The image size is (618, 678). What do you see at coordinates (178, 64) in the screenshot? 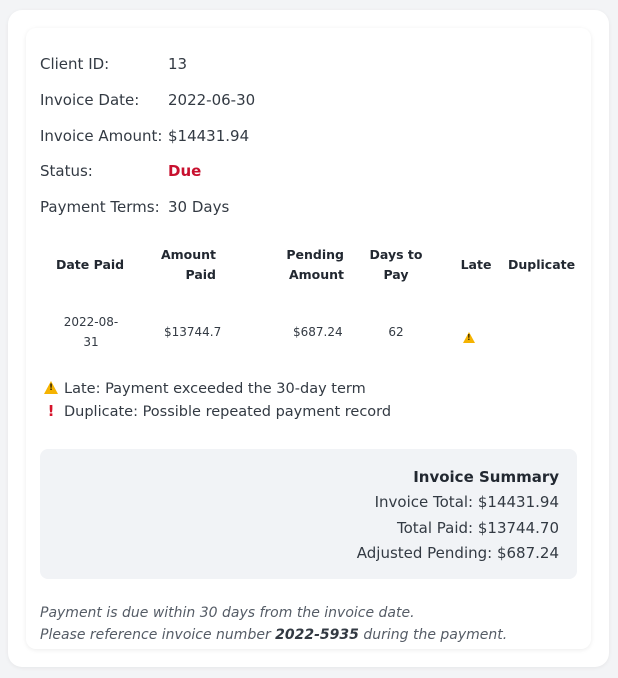
I see `client-id-value: 13` at bounding box center [178, 64].